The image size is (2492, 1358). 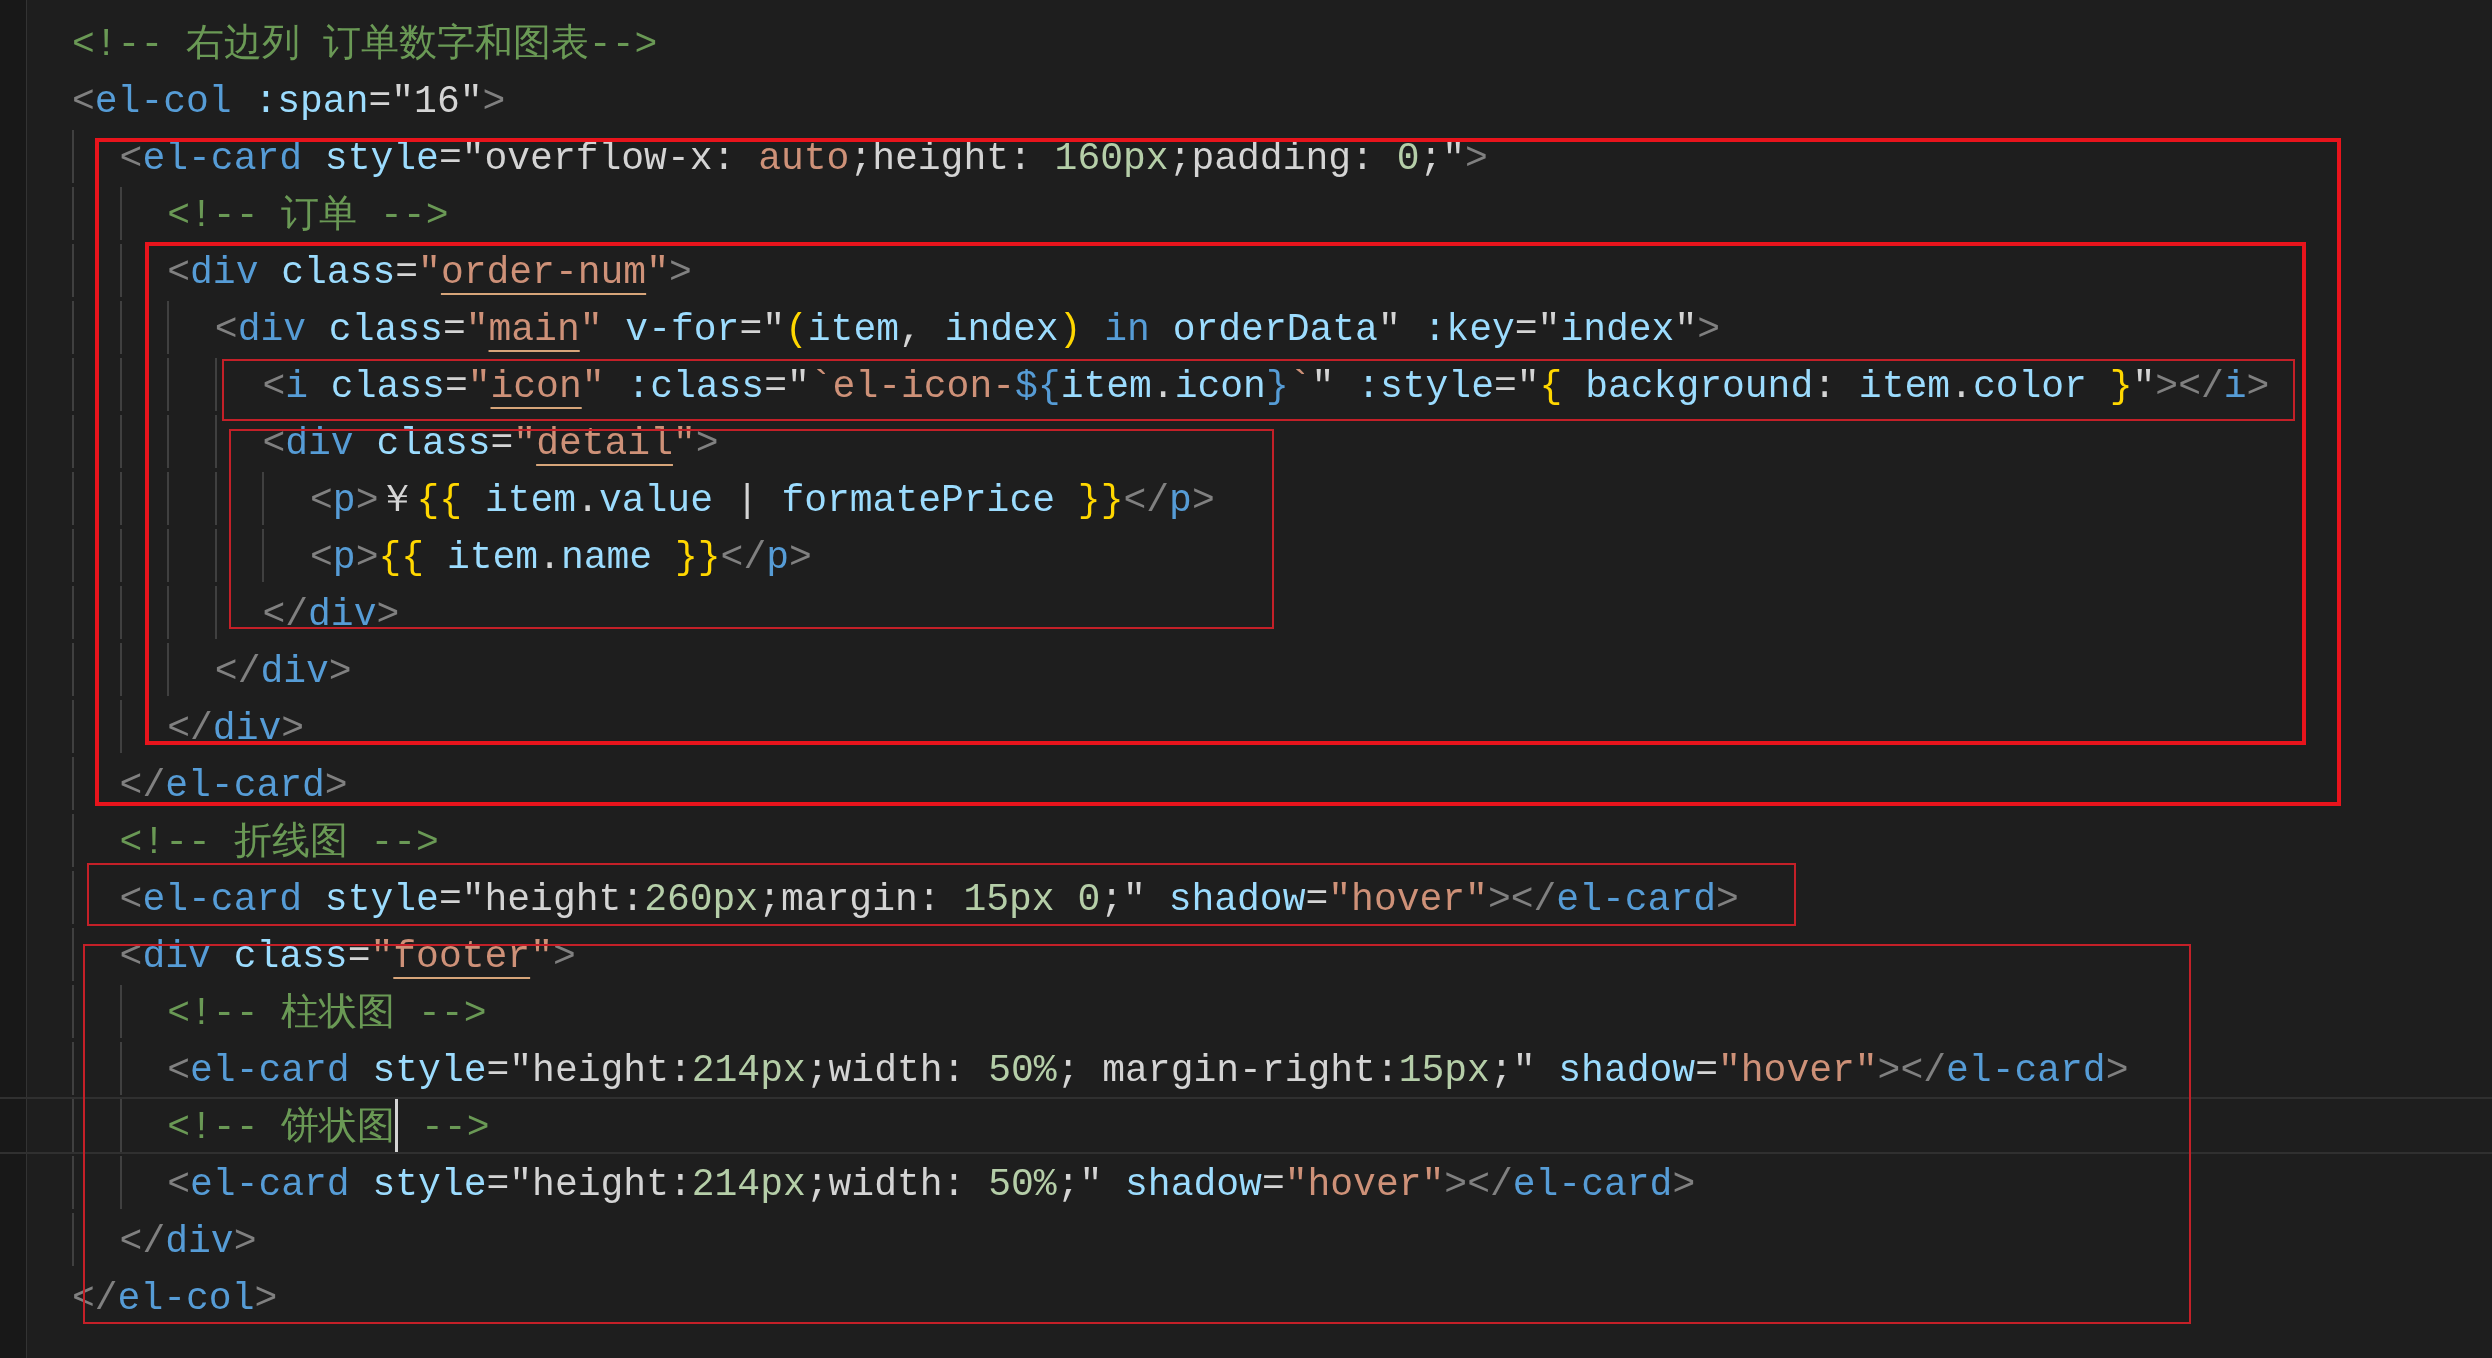 I want to click on code-line: <!-- 订单 -->, so click(x=1246, y=213).